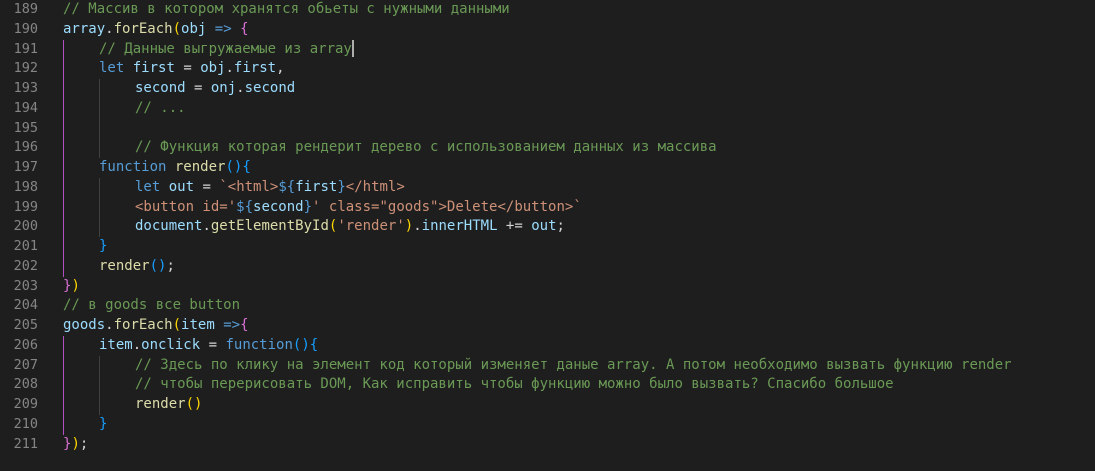 This screenshot has width=1095, height=471. I want to click on code-line: 191 // Данные выгружаемые из array, so click(547, 49).